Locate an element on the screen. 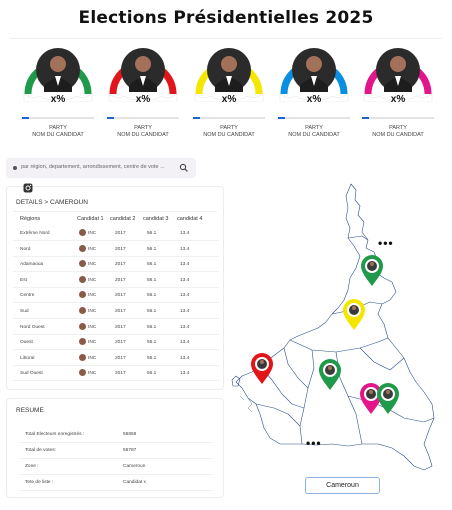 Image resolution: width=452 pixels, height=510 pixels. column-header: Candidat 1 is located at coordinates (90, 219).